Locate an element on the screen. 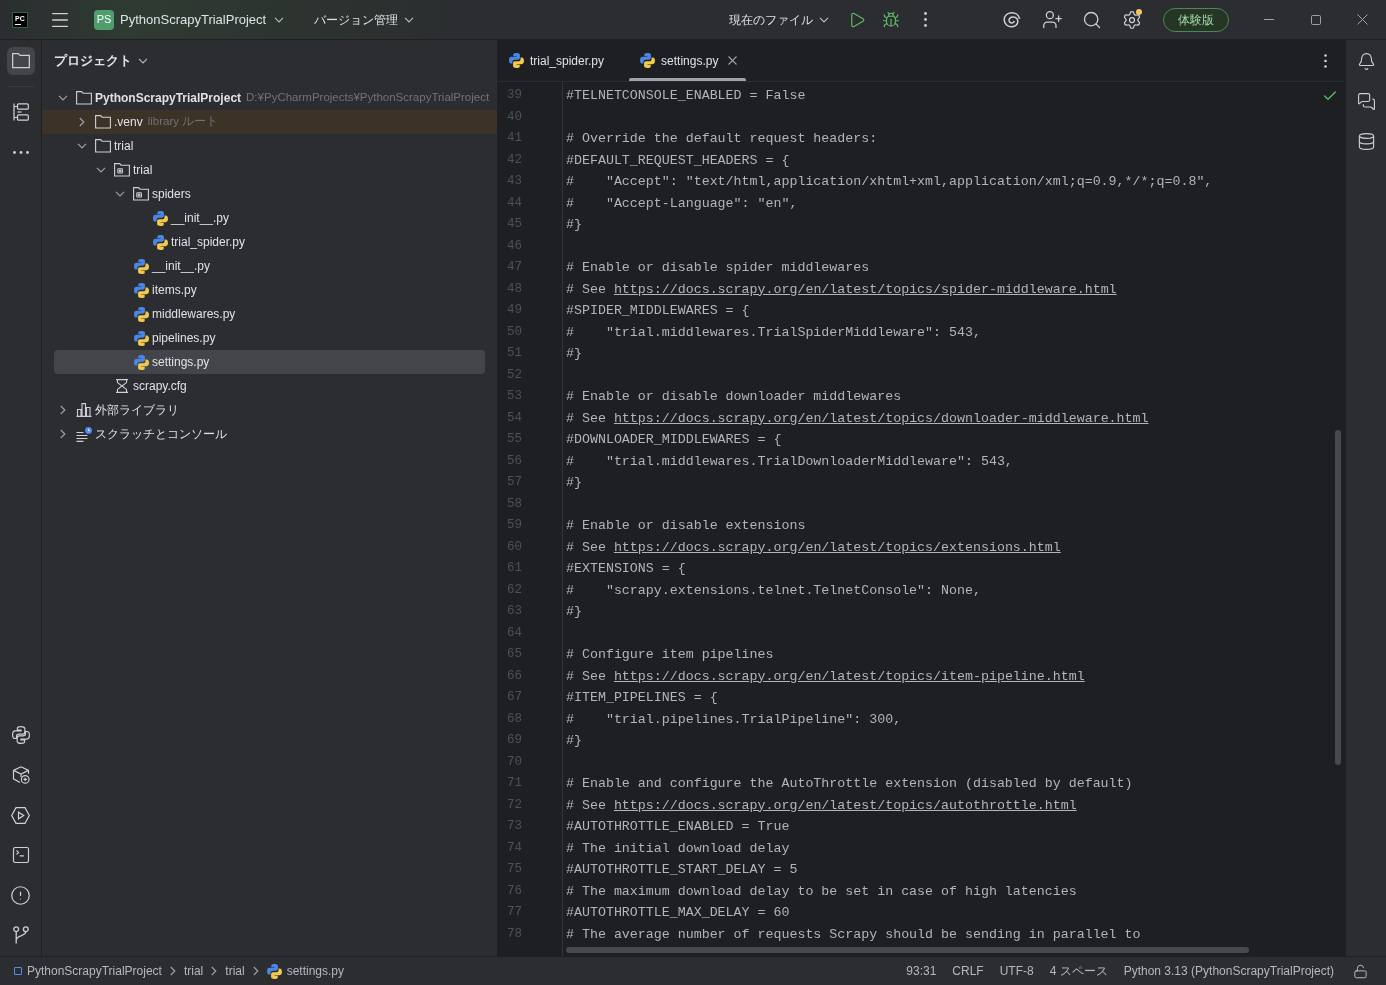 The image size is (1386, 985). tool-window-button is located at coordinates (20, 61).